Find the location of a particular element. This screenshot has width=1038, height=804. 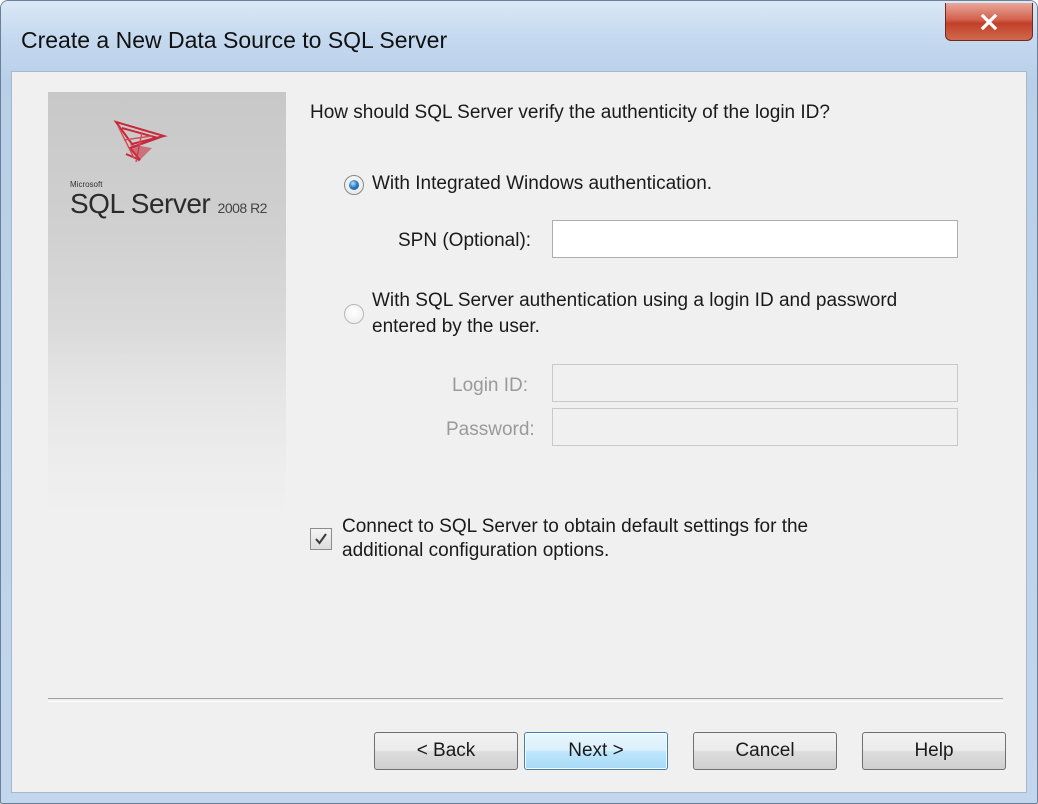

help-button: Help is located at coordinates (934, 751).